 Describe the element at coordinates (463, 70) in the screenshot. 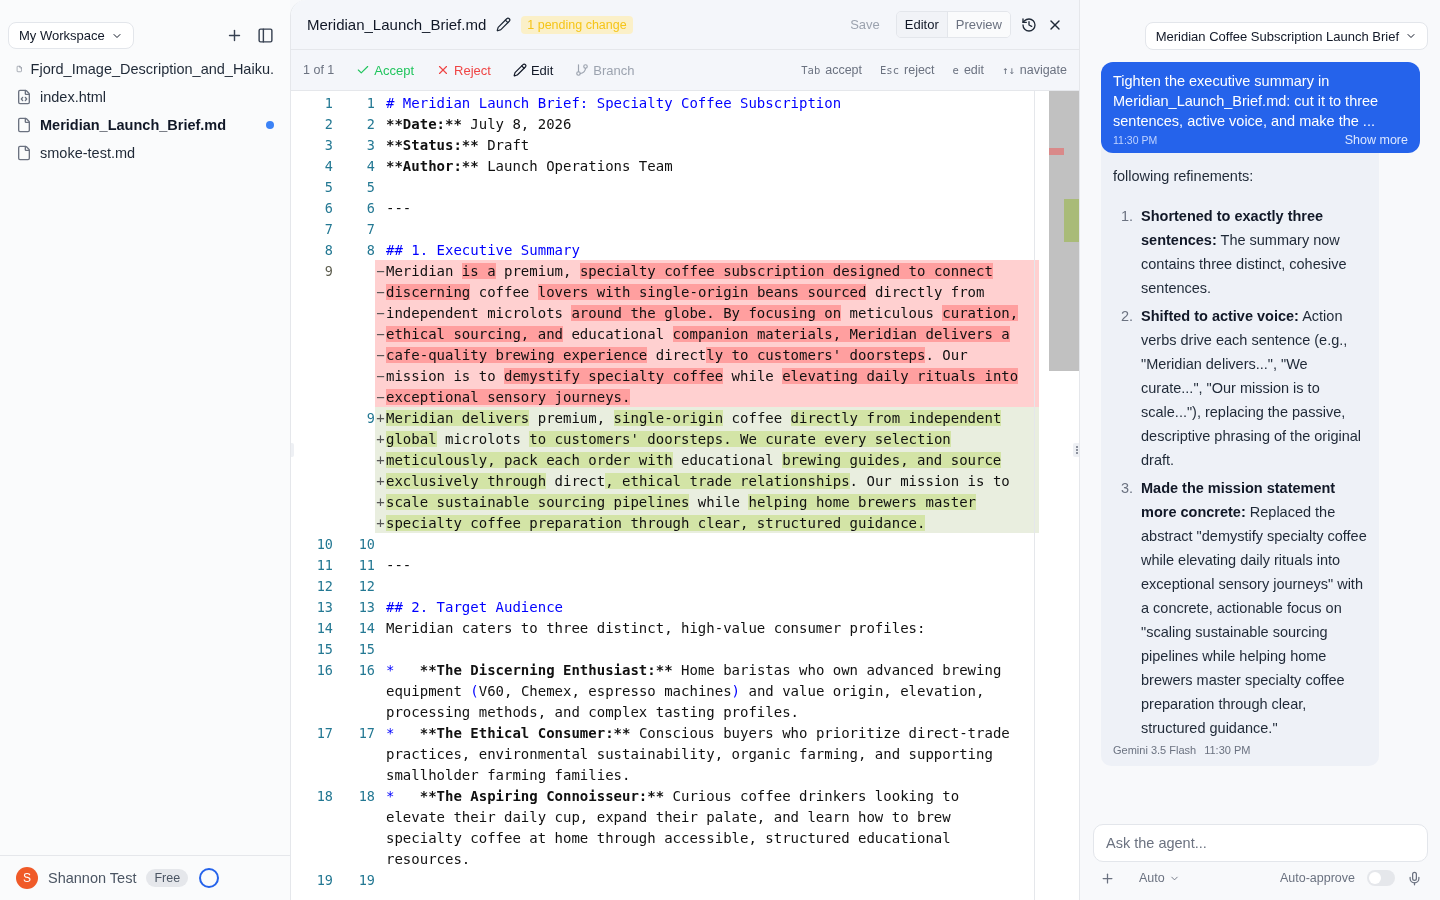

I see `reject-button: Reject` at that location.